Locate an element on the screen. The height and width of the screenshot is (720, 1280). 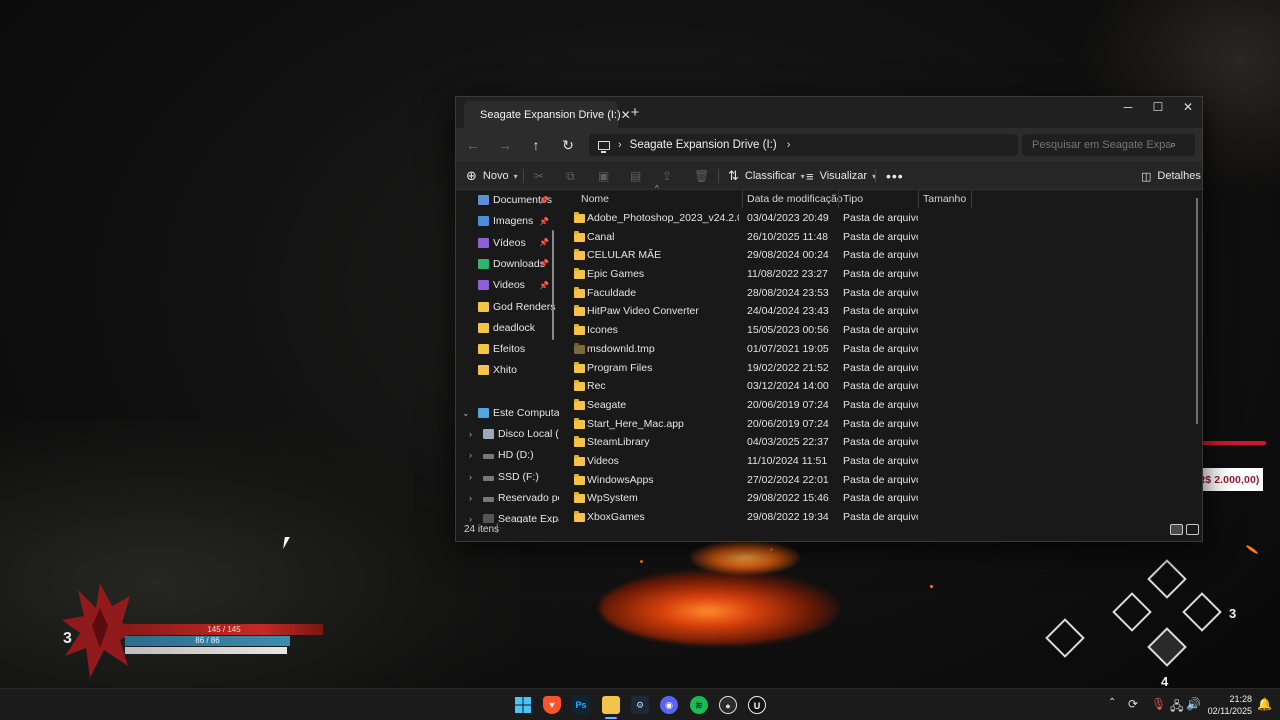
sort-button: ⇅ Classificar ▾ is located at coordinates (766, 176).